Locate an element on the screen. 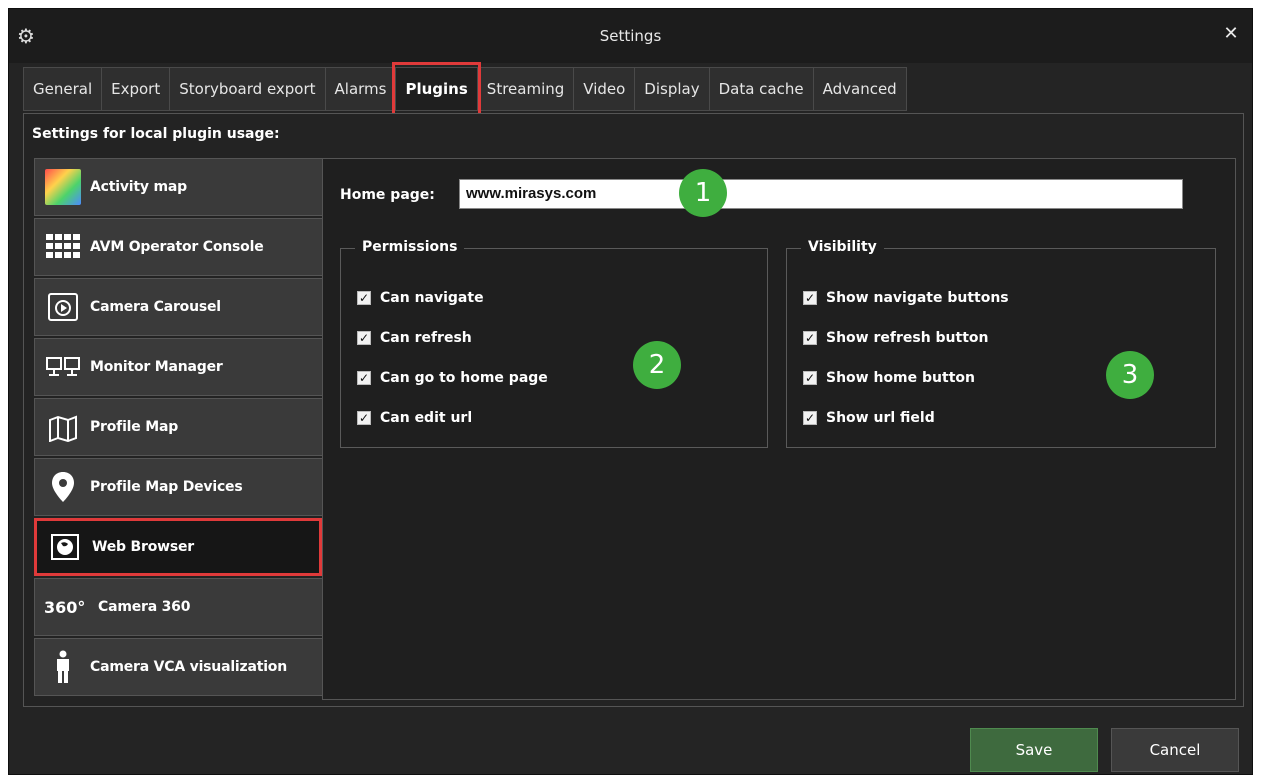 This screenshot has width=1261, height=775. plugin-label: Activity map is located at coordinates (138, 187).